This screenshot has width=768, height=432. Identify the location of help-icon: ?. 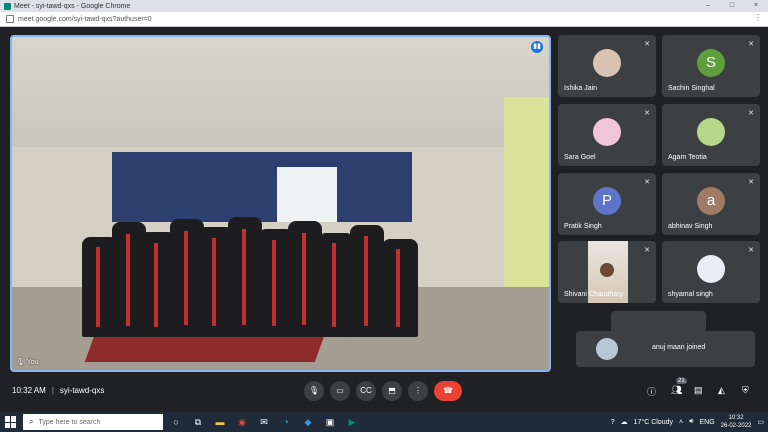
(613, 422).